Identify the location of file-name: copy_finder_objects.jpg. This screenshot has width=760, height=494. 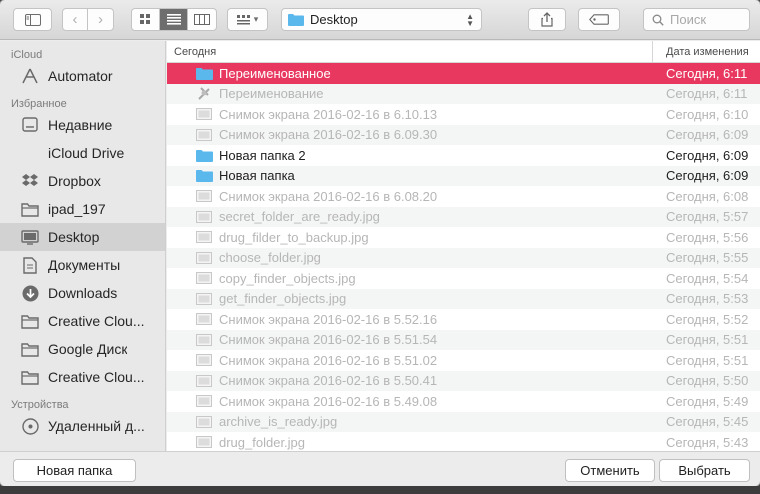
(287, 278).